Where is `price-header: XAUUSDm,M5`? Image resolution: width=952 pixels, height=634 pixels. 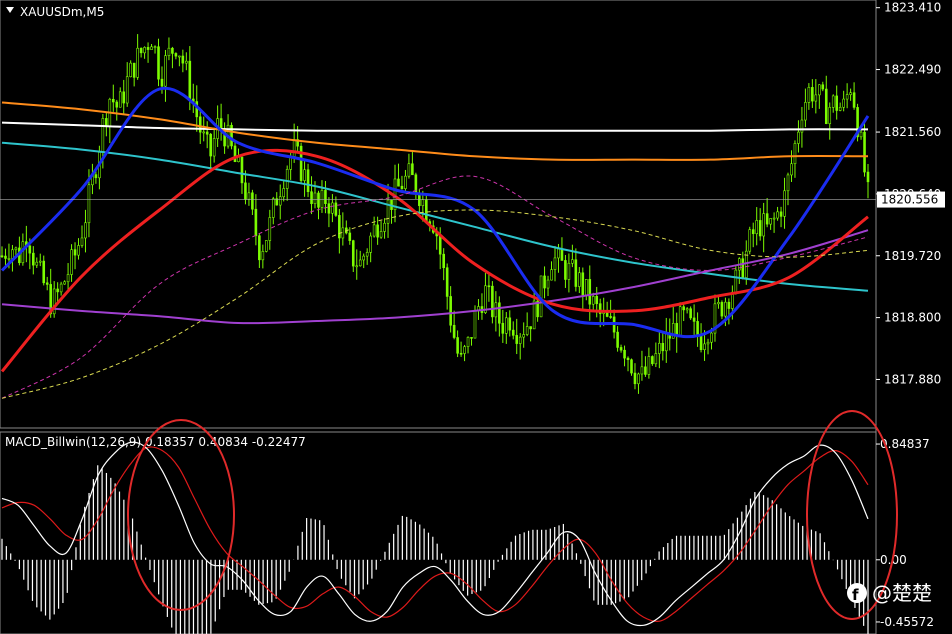 price-header: XAUUSDm,M5 is located at coordinates (55, 12).